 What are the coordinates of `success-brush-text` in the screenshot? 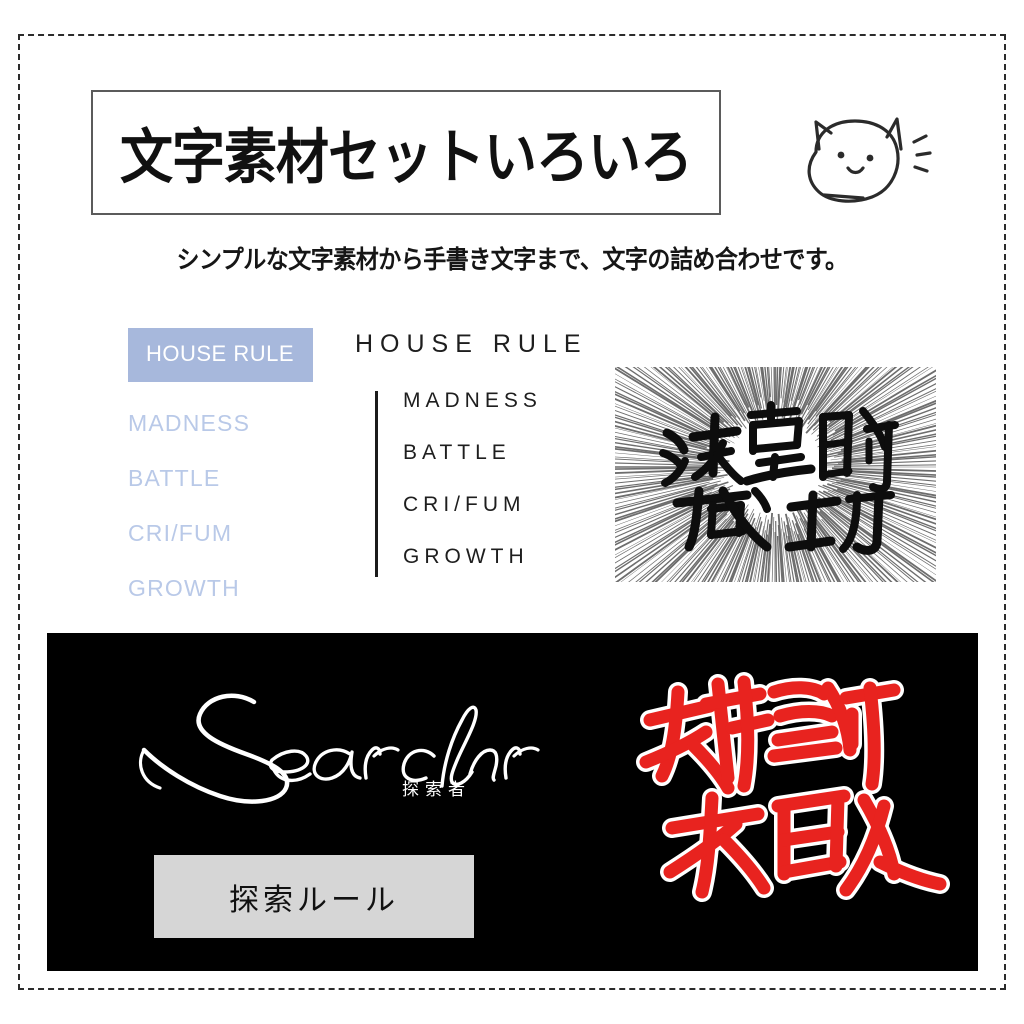 It's located at (775, 474).